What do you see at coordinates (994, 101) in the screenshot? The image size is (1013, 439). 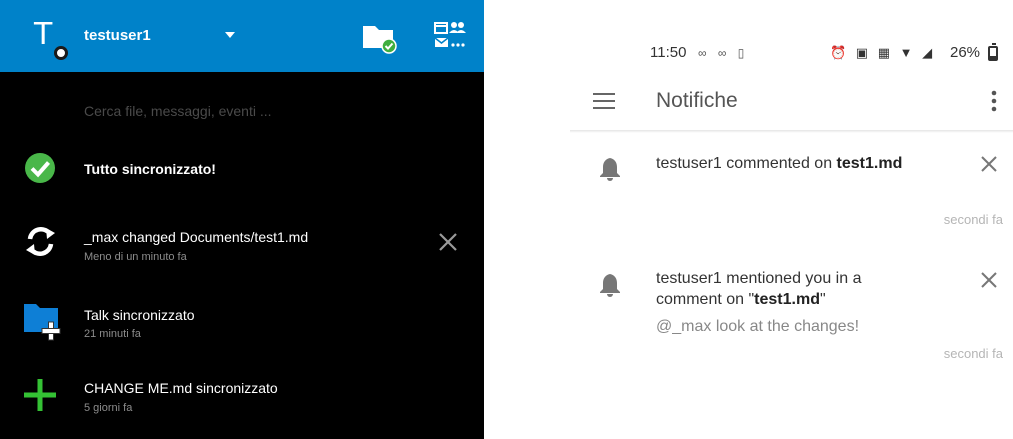 I see `more-options-icon` at bounding box center [994, 101].